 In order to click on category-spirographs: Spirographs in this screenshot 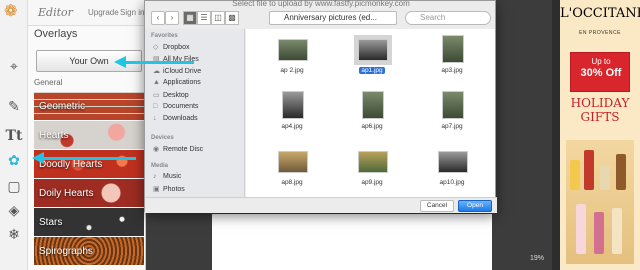, I will do `click(89, 251)`.